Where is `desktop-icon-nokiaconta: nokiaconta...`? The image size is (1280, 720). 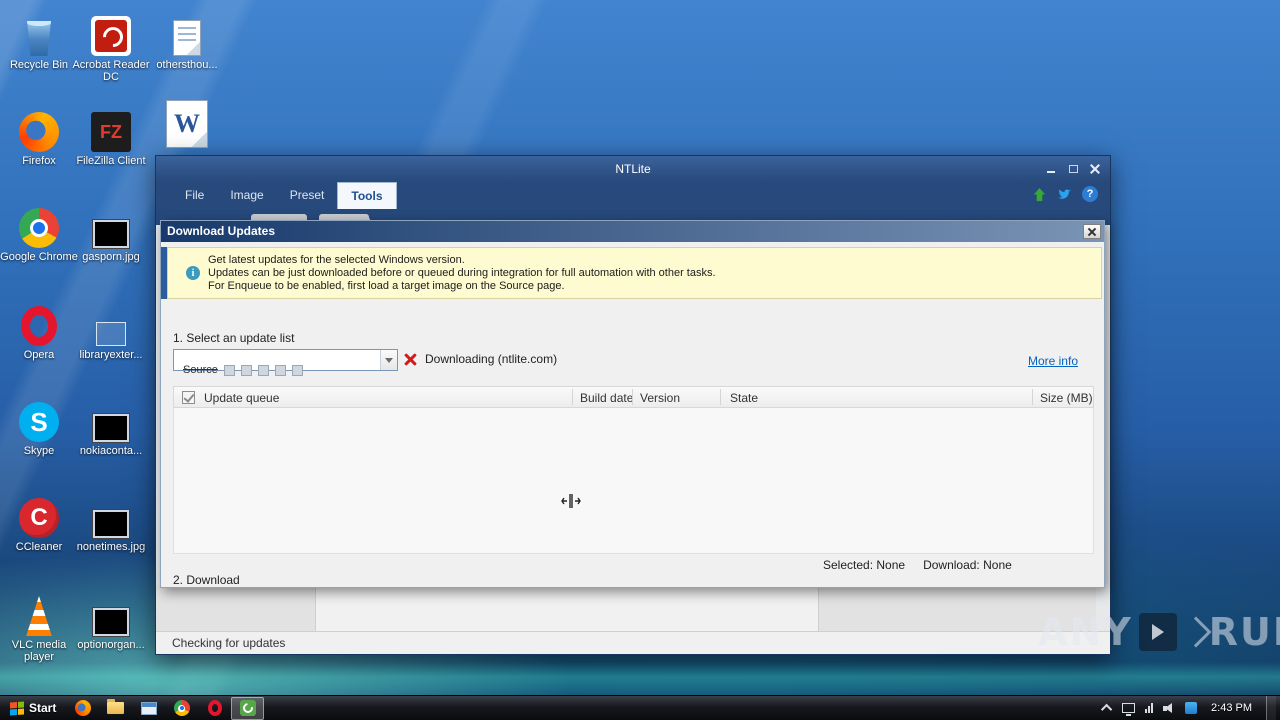 desktop-icon-nokiaconta: nokiaconta... is located at coordinates (111, 425).